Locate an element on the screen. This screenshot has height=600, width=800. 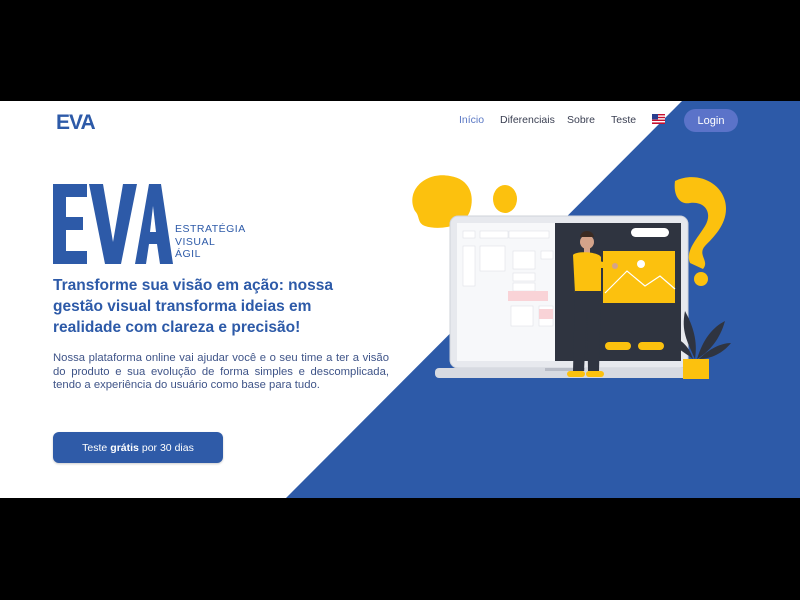
eva-hero-logo is located at coordinates (113, 224).